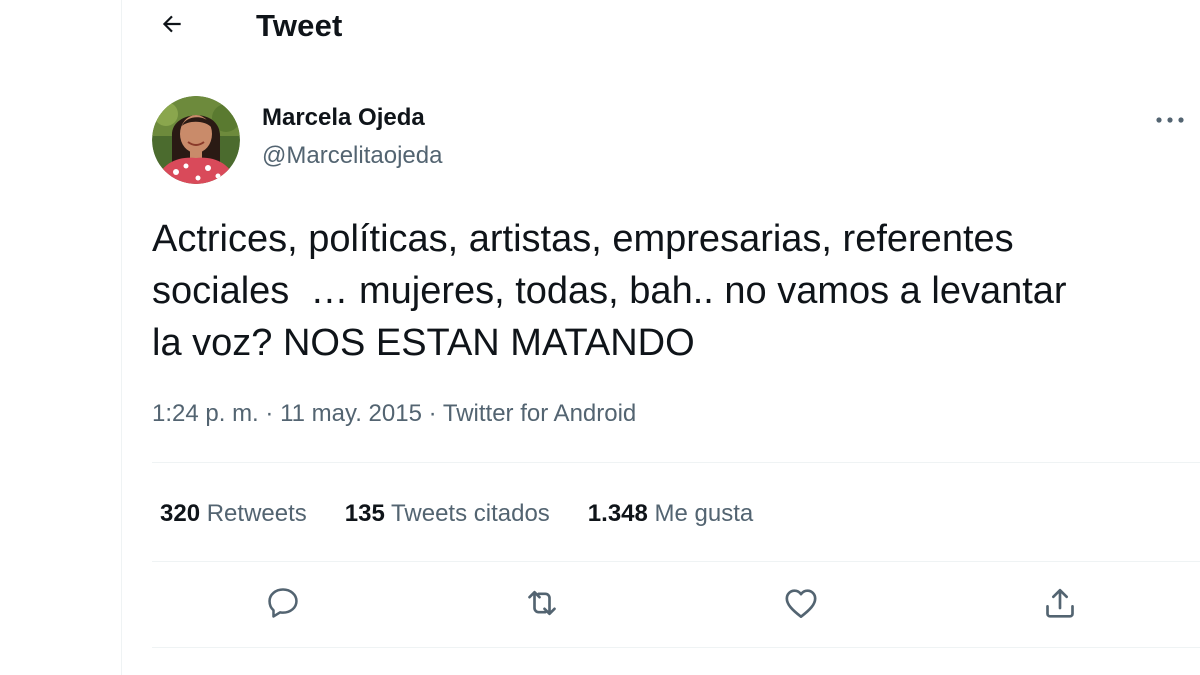  Describe the element at coordinates (196, 140) in the screenshot. I see `avatar` at that location.